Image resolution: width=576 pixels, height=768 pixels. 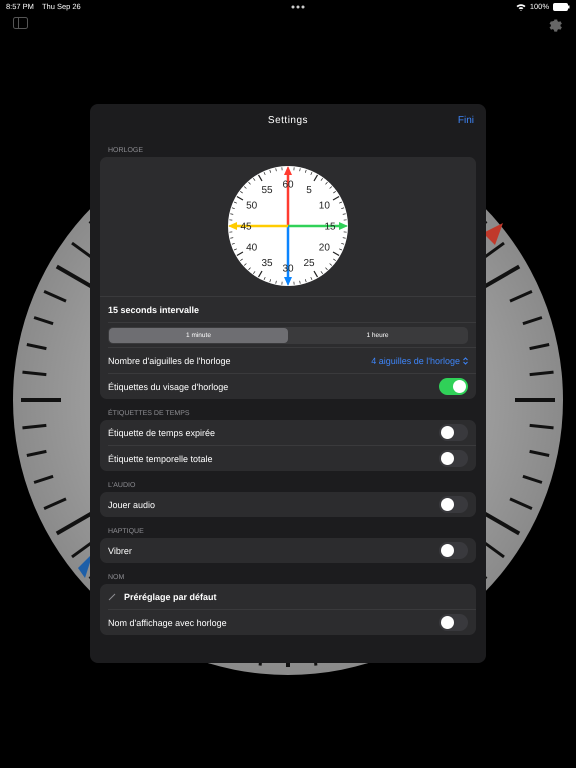 What do you see at coordinates (561, 6) in the screenshot?
I see `battery-icon` at bounding box center [561, 6].